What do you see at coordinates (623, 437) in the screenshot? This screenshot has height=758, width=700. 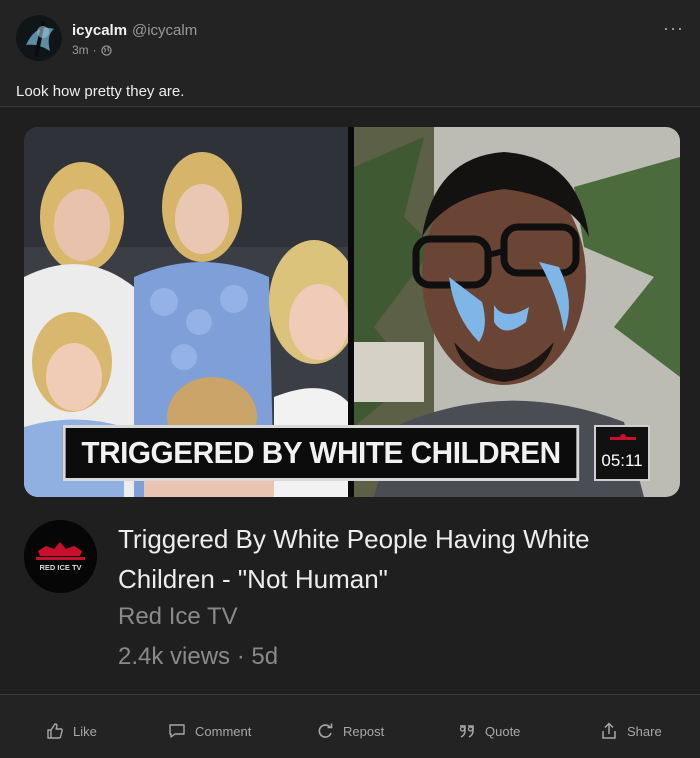 I see `channel-logo-mini-icon` at bounding box center [623, 437].